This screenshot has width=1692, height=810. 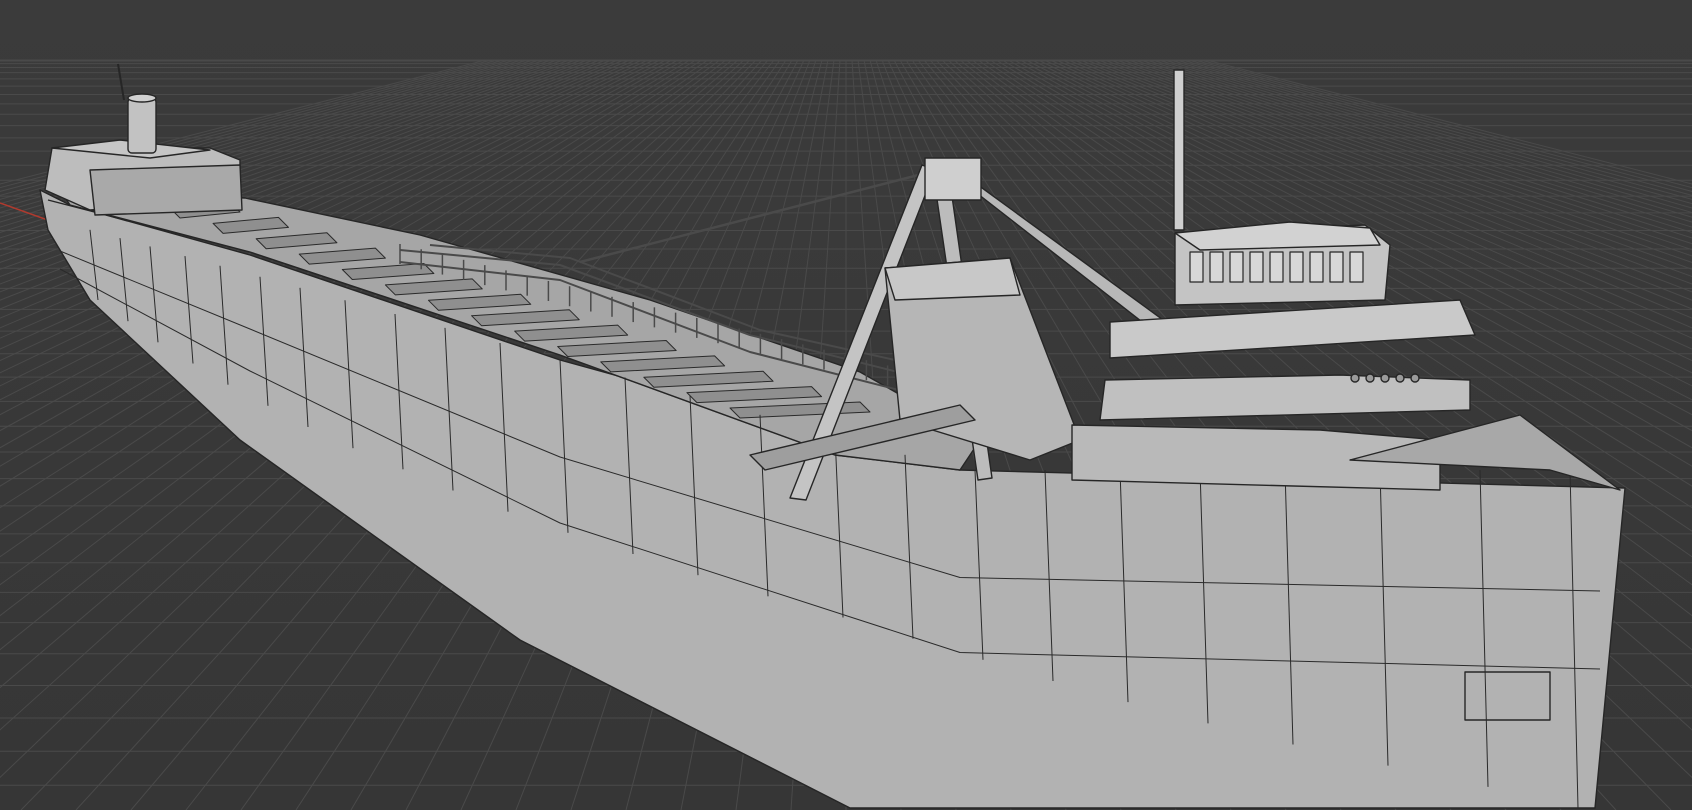 What do you see at coordinates (166, 190) in the screenshot?
I see `aft-house-block` at bounding box center [166, 190].